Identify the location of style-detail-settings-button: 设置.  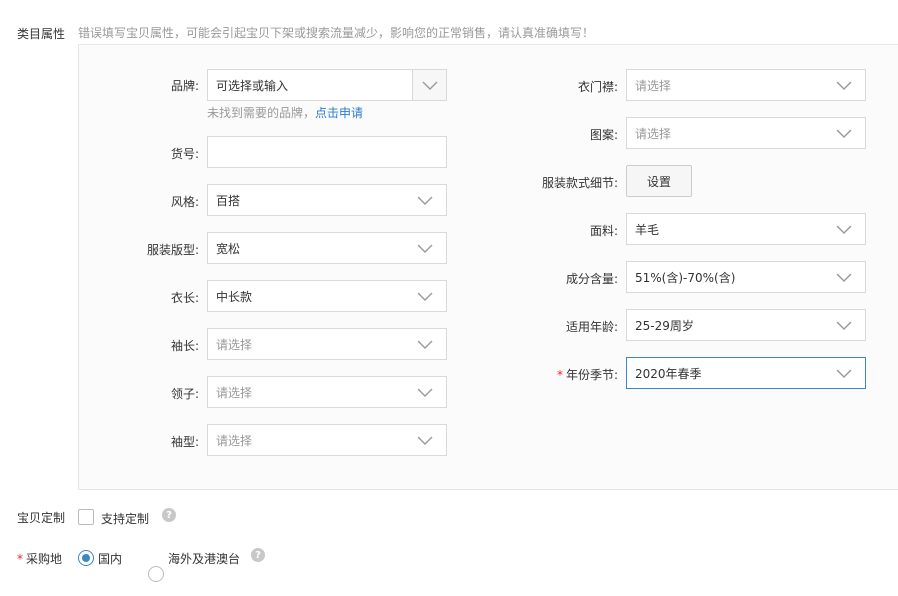
(659, 181).